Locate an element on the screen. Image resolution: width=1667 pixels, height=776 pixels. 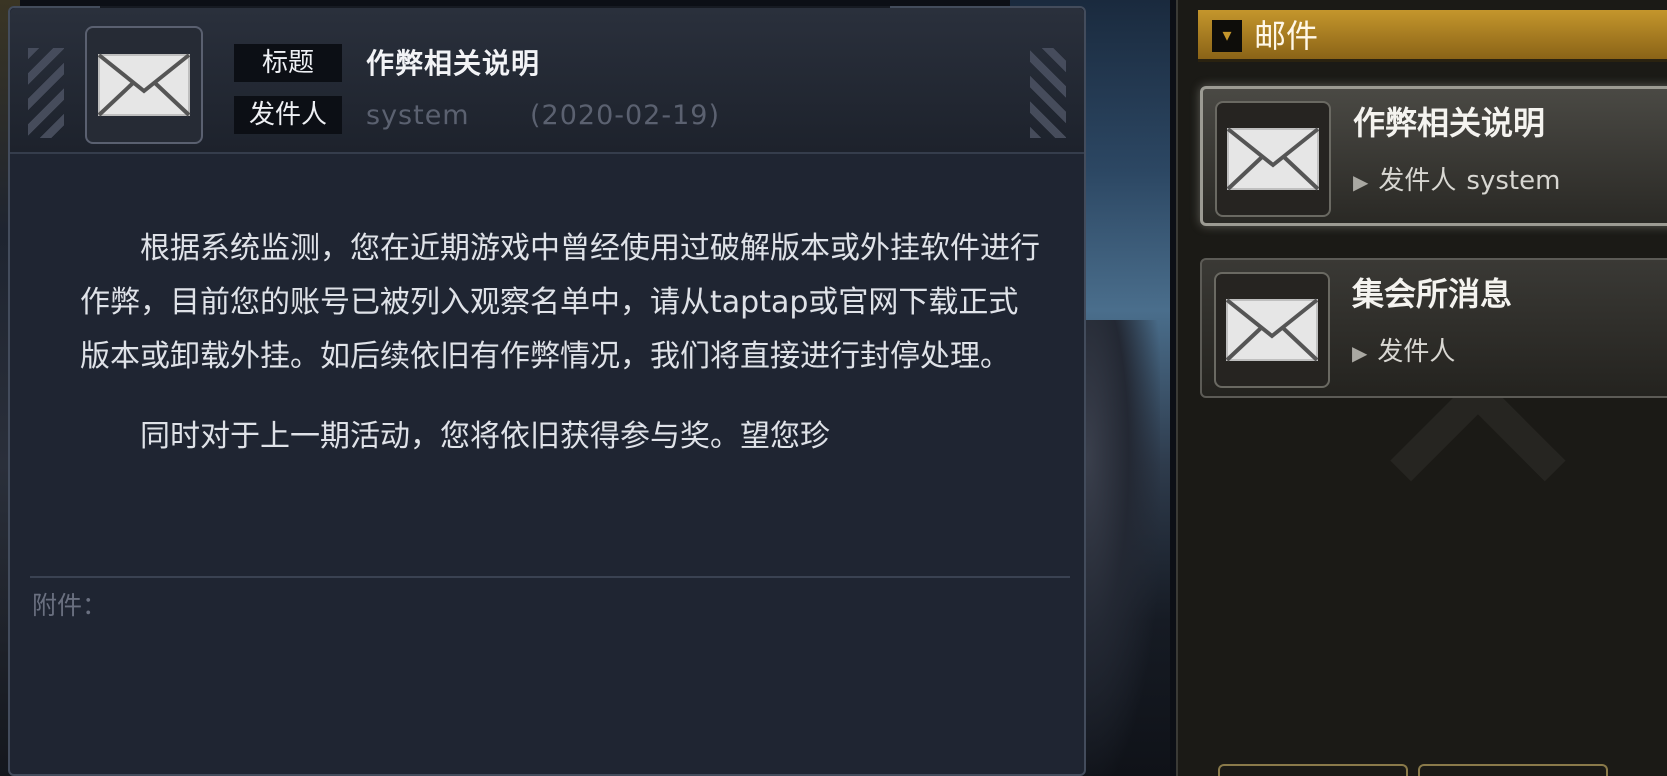
attachment-divider is located at coordinates (550, 577).